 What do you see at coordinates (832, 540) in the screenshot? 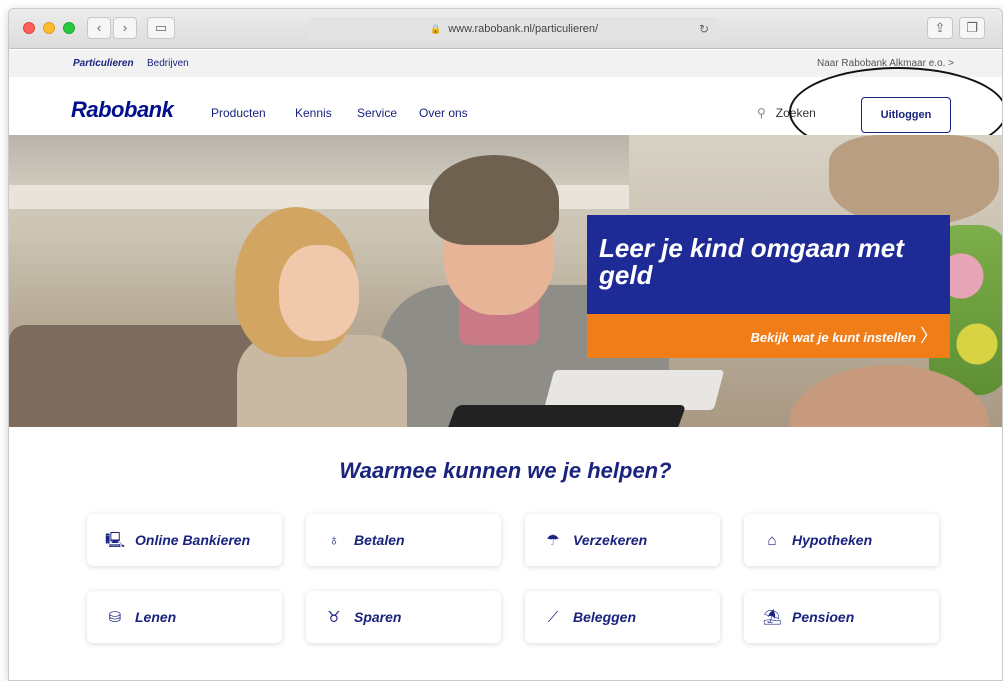
I see `tile-label: Hypotheken` at bounding box center [832, 540].